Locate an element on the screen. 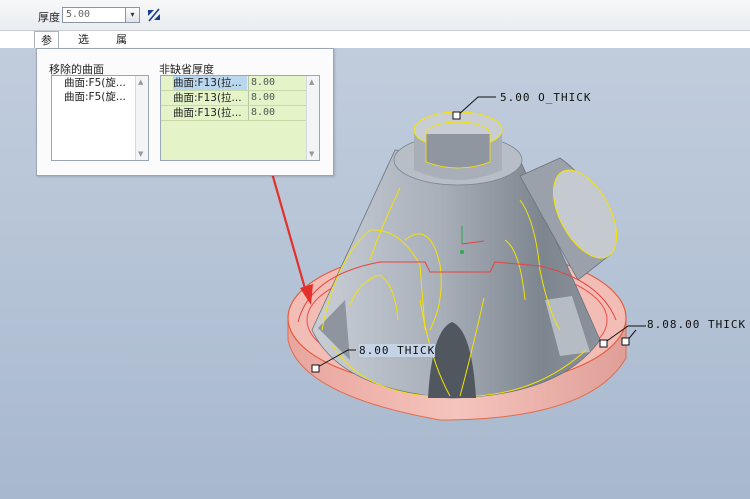  top-boss is located at coordinates (458, 148).